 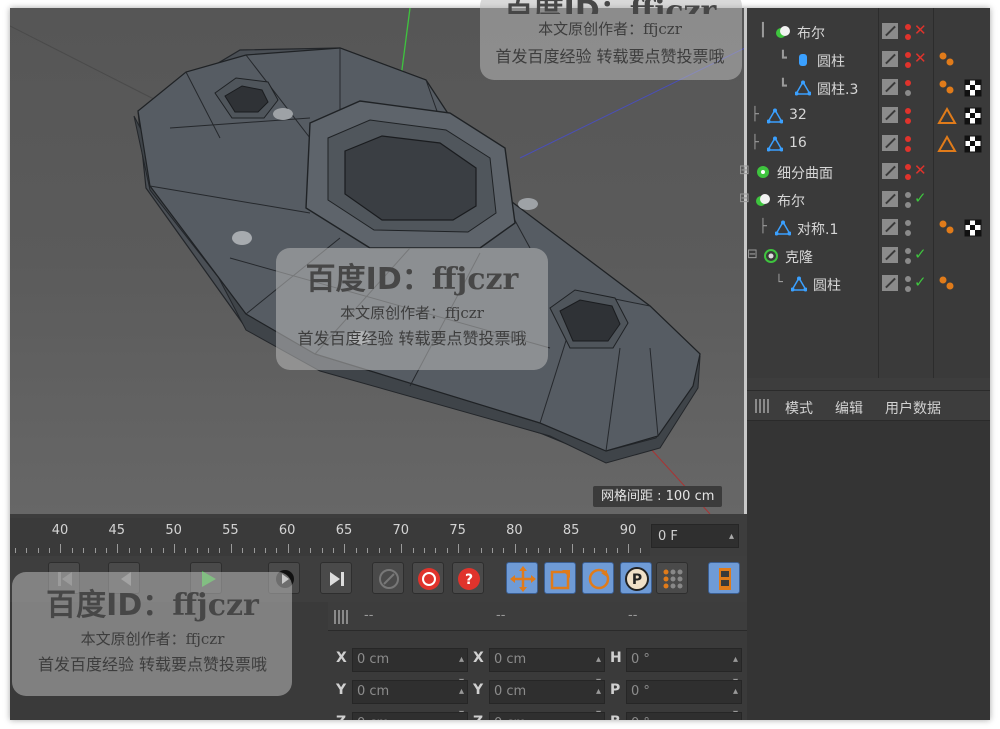 What do you see at coordinates (412, 313) in the screenshot?
I see `watermark-author: 本文原创作者：ffjczr` at bounding box center [412, 313].